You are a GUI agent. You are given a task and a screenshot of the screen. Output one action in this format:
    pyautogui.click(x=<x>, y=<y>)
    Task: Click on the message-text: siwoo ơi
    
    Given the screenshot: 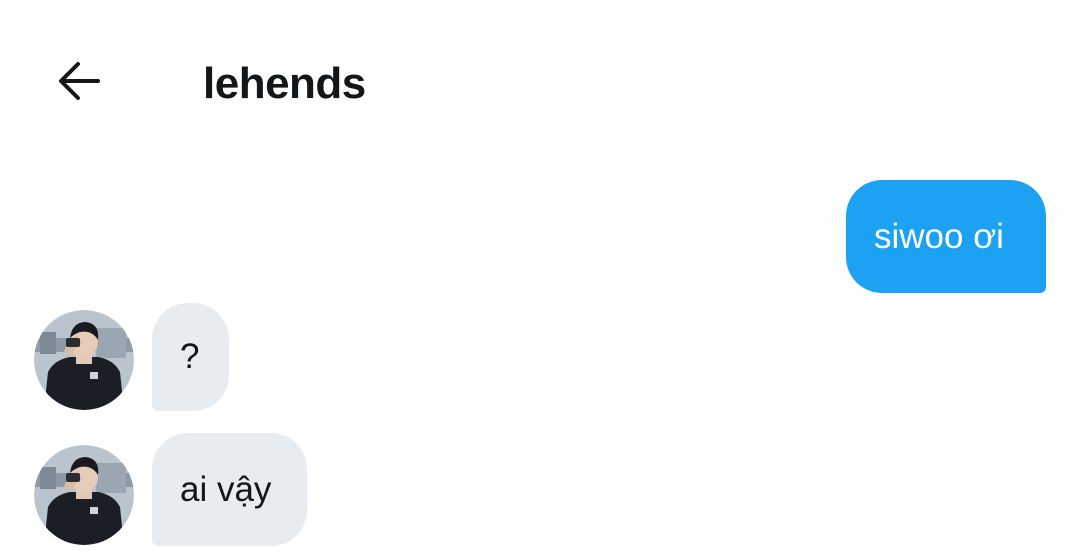 What is the action you would take?
    pyautogui.click(x=939, y=236)
    